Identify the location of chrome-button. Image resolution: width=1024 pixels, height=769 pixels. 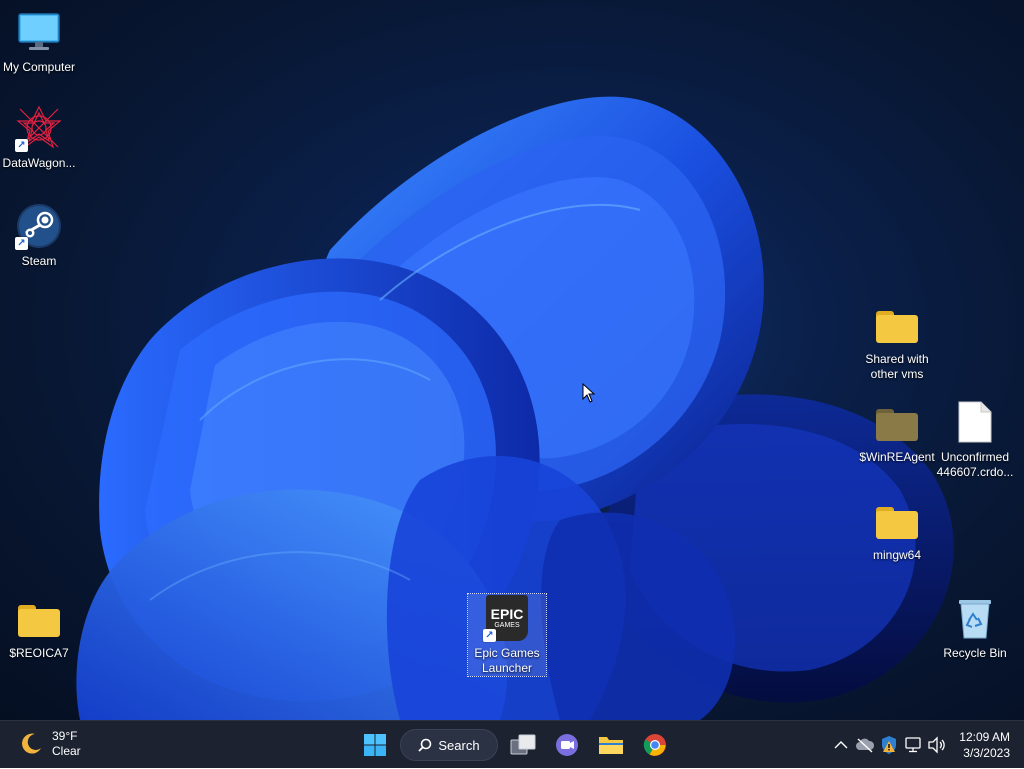
(655, 745).